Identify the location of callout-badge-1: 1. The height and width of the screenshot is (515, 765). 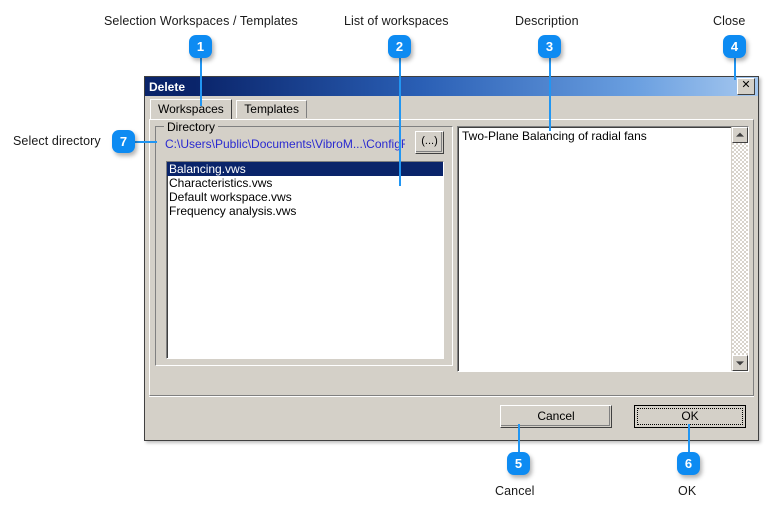
(200, 46).